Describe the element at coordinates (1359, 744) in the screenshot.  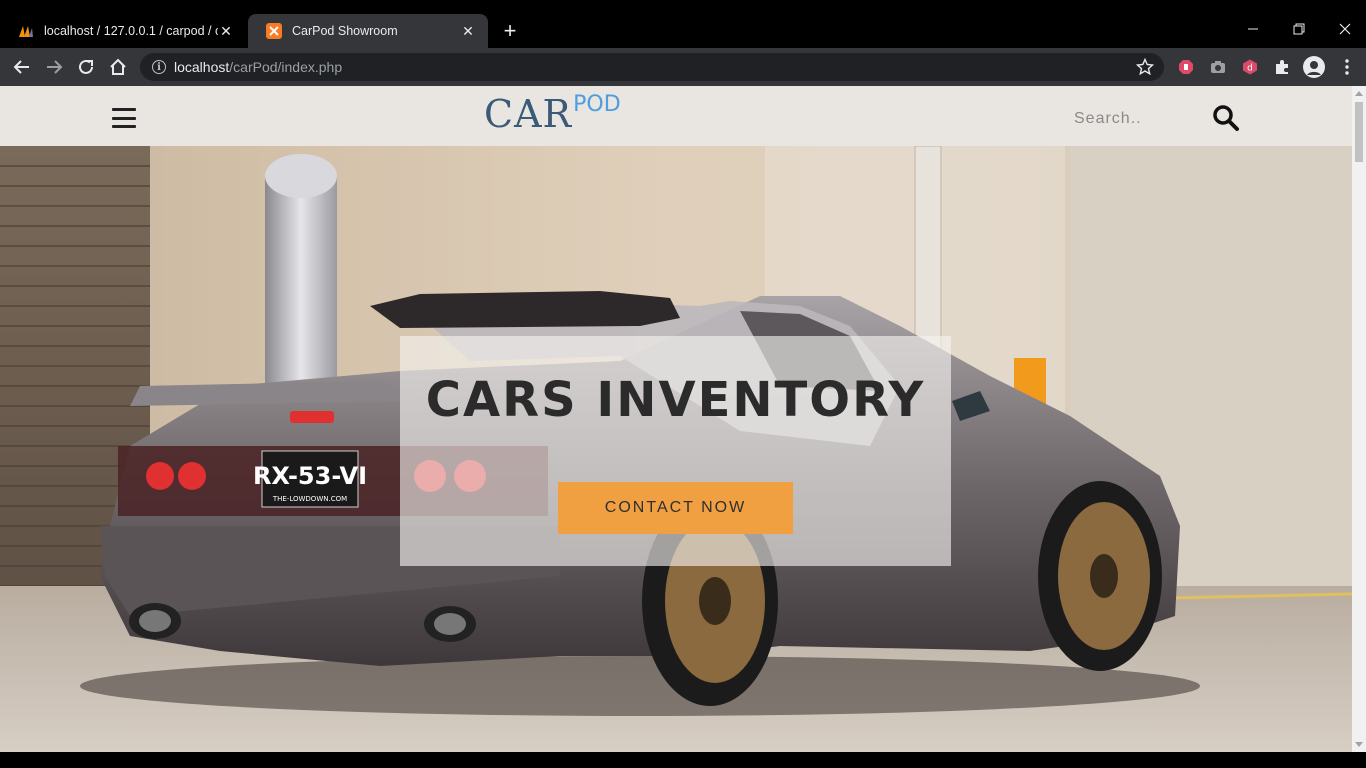
I see `scroll-down-arrow-icon` at that location.